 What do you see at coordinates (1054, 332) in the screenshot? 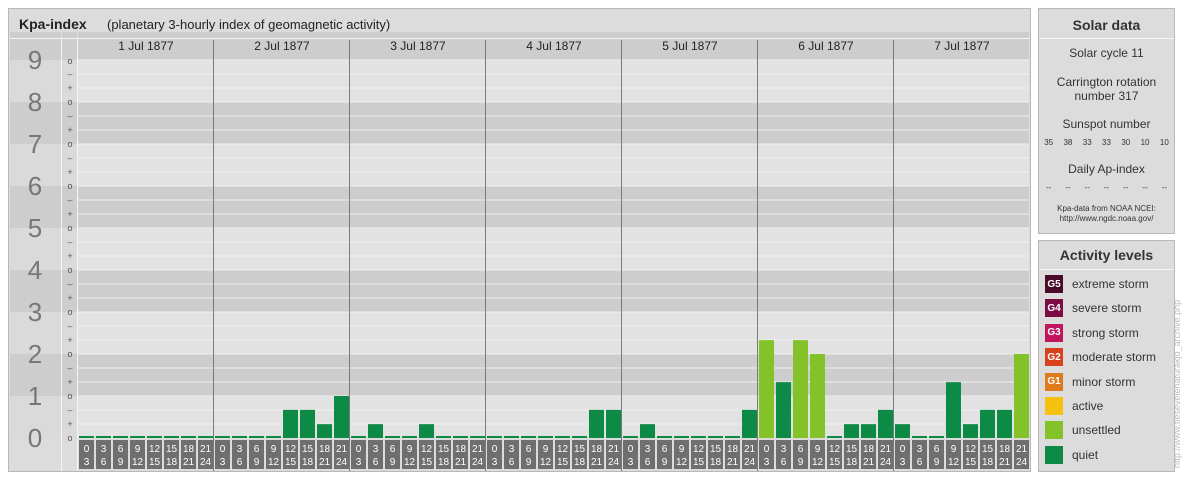
I see `activity-level-swatch: G3` at bounding box center [1054, 332].